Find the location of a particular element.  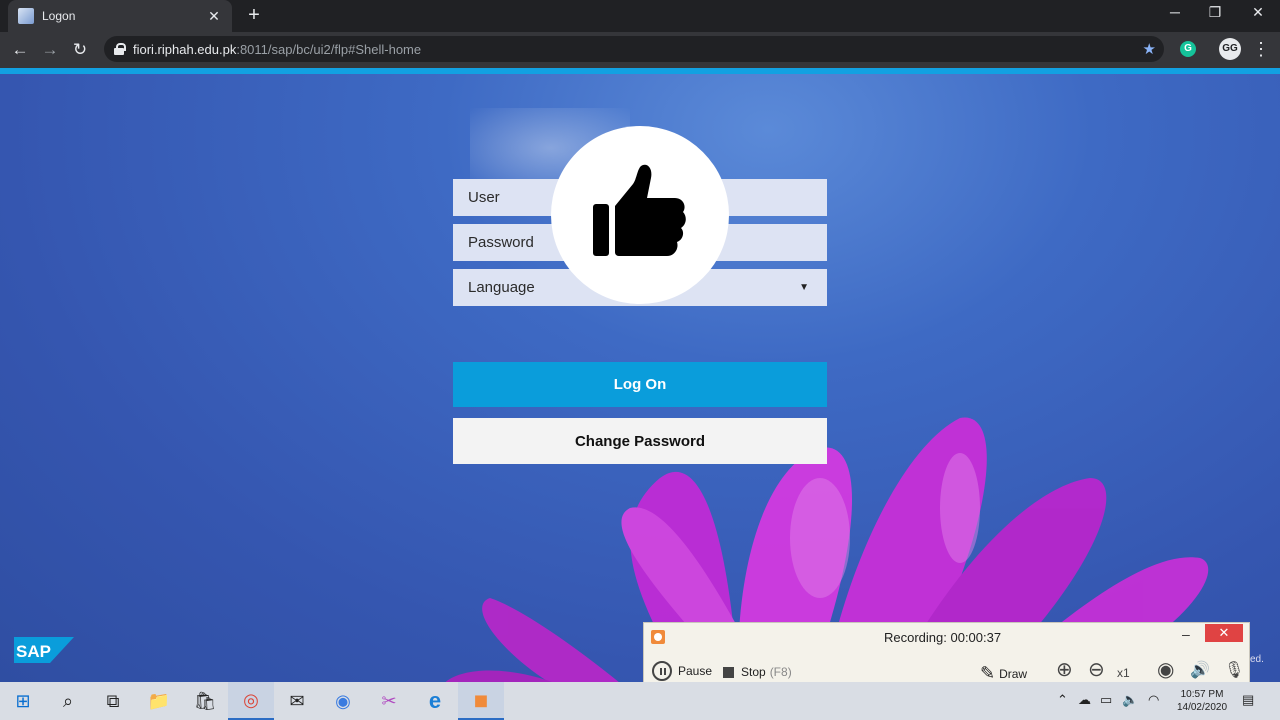

browser-menu-icon: ⋮ is located at coordinates (1261, 49).